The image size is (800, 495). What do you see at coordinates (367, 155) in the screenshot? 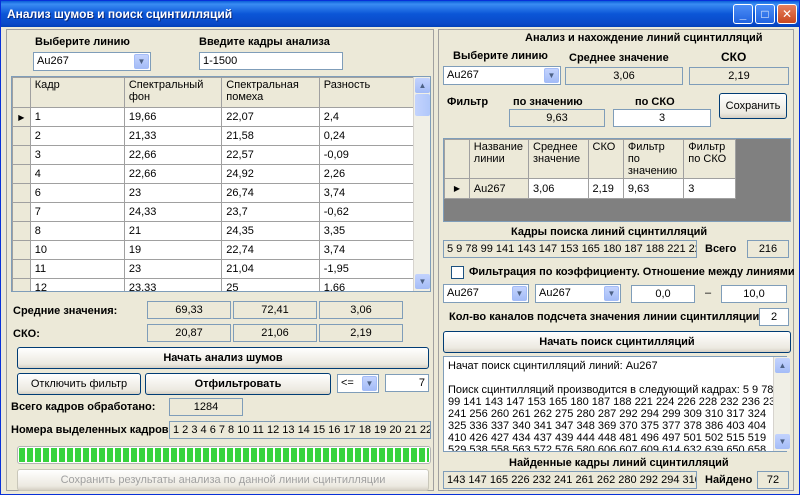
I see `table-cell: -0,09` at bounding box center [367, 155].